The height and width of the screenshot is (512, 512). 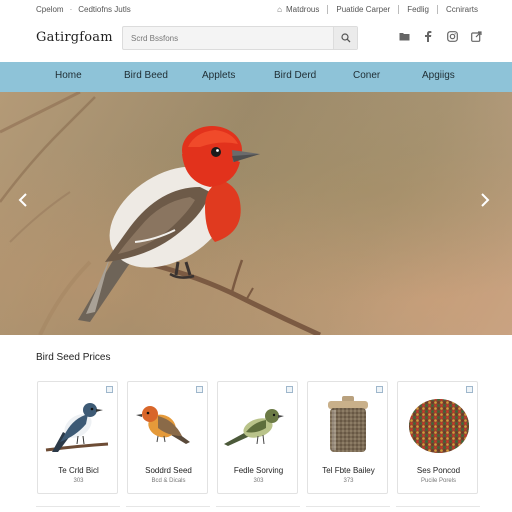 What do you see at coordinates (438, 75) in the screenshot?
I see `nav-item-apgiigs: Apgiigs` at bounding box center [438, 75].